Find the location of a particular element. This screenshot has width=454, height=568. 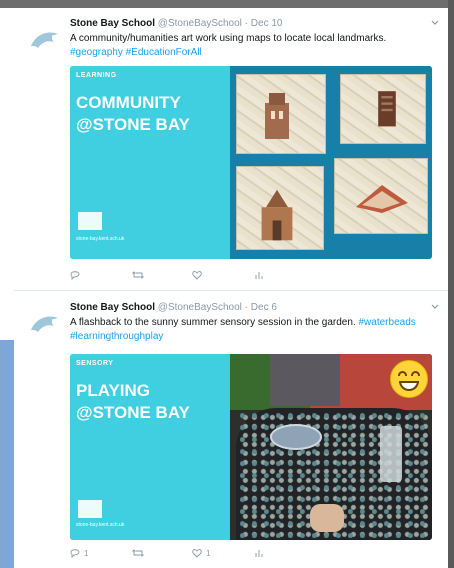

like-button is located at coordinates (199, 275).